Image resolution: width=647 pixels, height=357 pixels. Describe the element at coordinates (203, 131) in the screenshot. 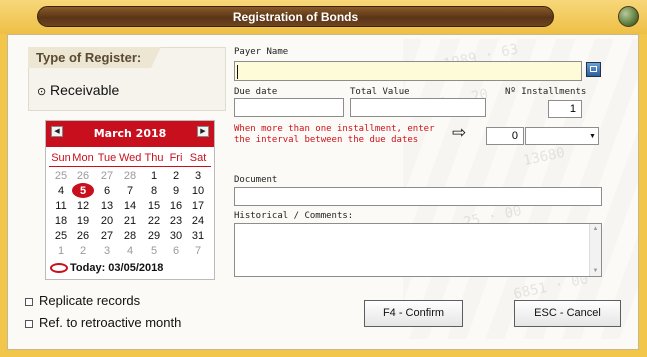

I see `next-month-button: ▶` at that location.